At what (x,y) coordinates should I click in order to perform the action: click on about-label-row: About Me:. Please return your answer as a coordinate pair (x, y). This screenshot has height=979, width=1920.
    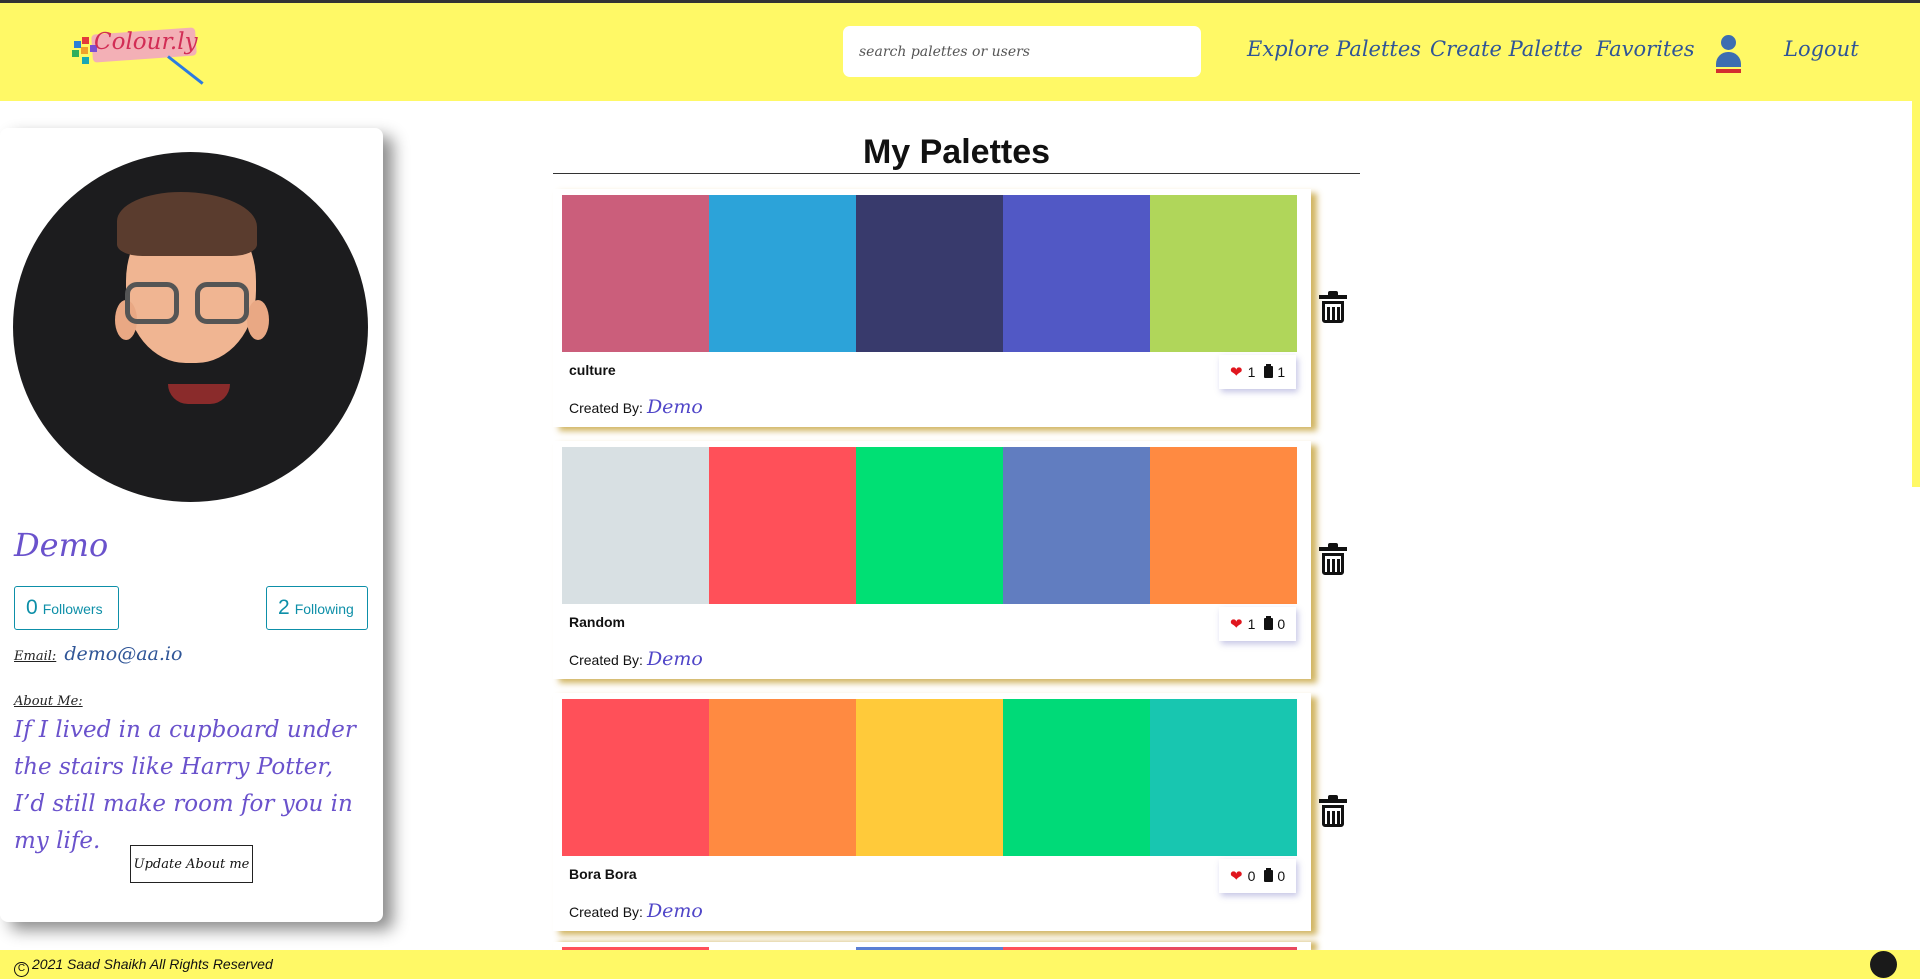
    Looking at the image, I should click on (48, 699).